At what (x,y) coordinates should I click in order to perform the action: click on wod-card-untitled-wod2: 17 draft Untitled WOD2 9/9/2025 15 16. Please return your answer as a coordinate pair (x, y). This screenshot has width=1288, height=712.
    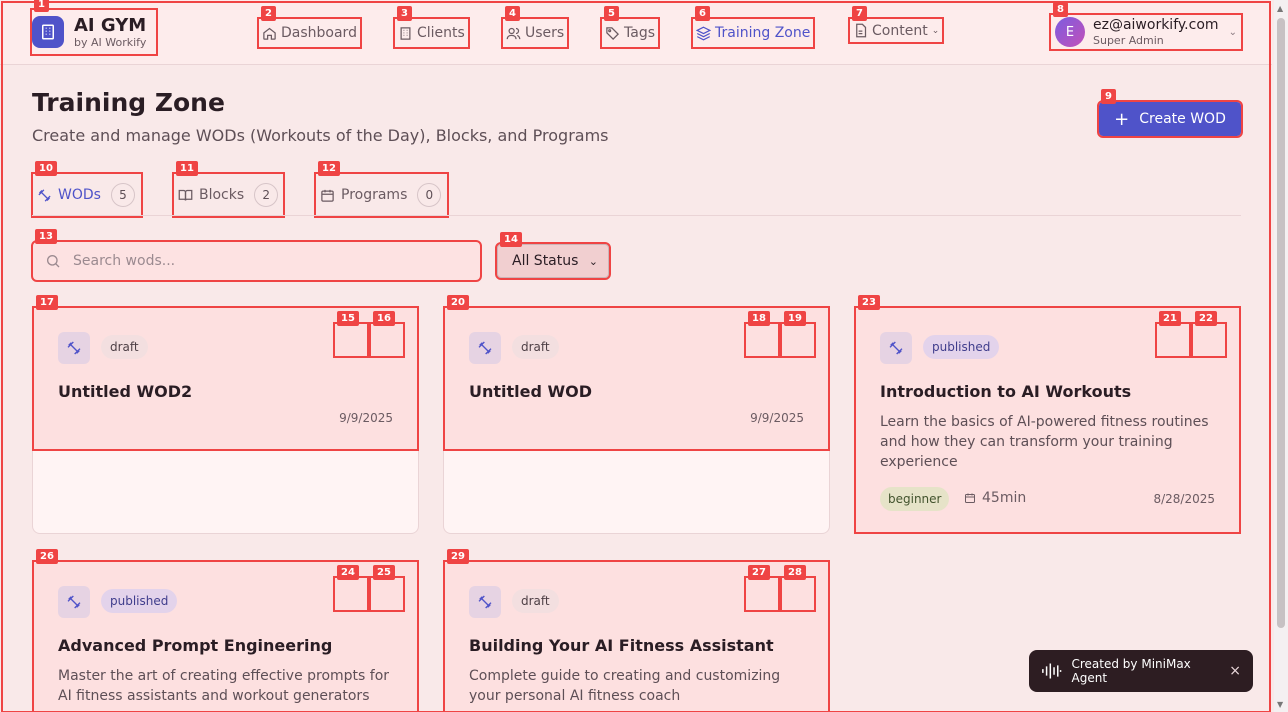
    Looking at the image, I should click on (225, 373).